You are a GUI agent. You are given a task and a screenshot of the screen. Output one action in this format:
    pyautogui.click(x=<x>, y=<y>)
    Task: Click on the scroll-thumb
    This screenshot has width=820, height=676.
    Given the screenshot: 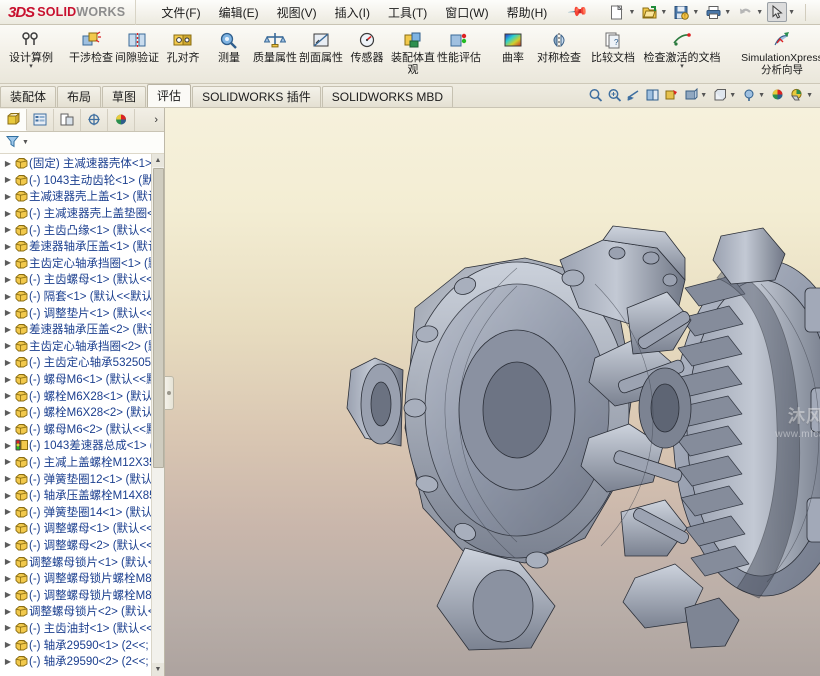 What is the action you would take?
    pyautogui.click(x=158, y=318)
    